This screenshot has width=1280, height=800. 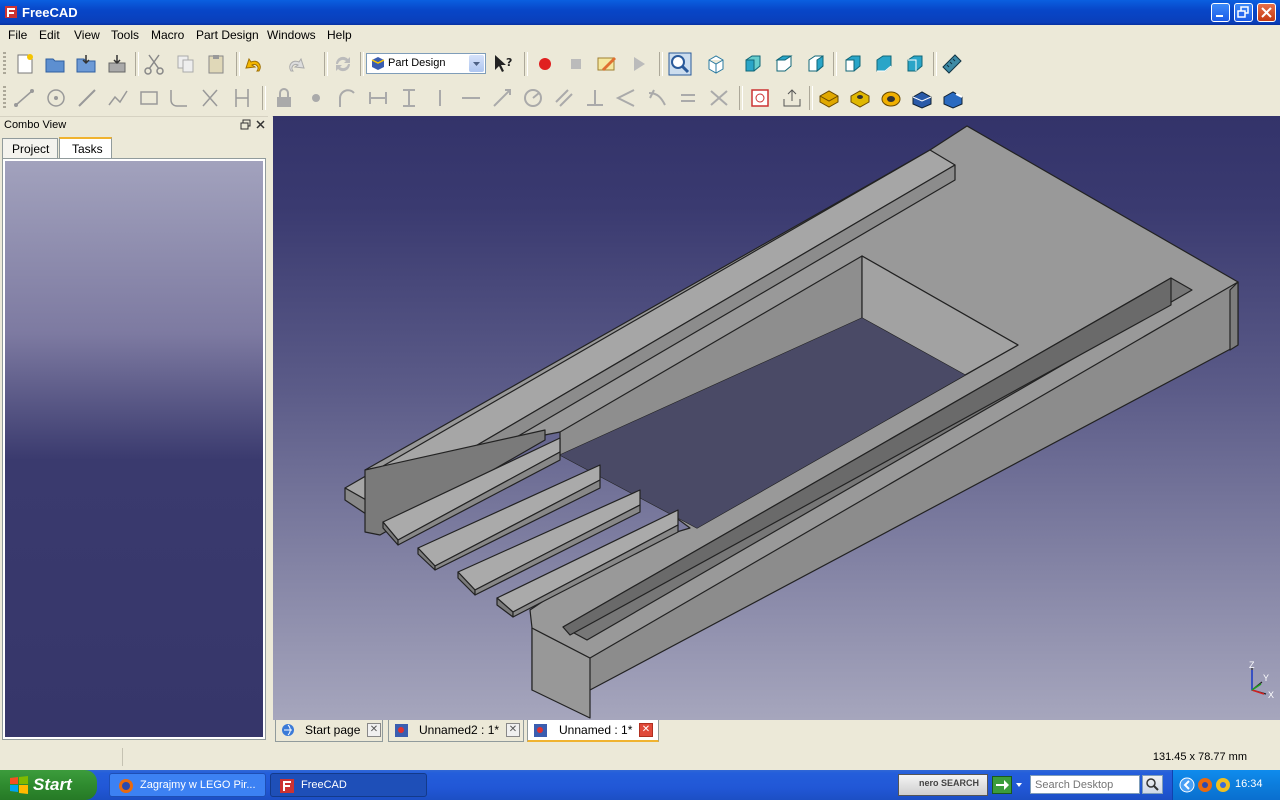 I want to click on menu-macro: Macro, so click(x=167, y=35).